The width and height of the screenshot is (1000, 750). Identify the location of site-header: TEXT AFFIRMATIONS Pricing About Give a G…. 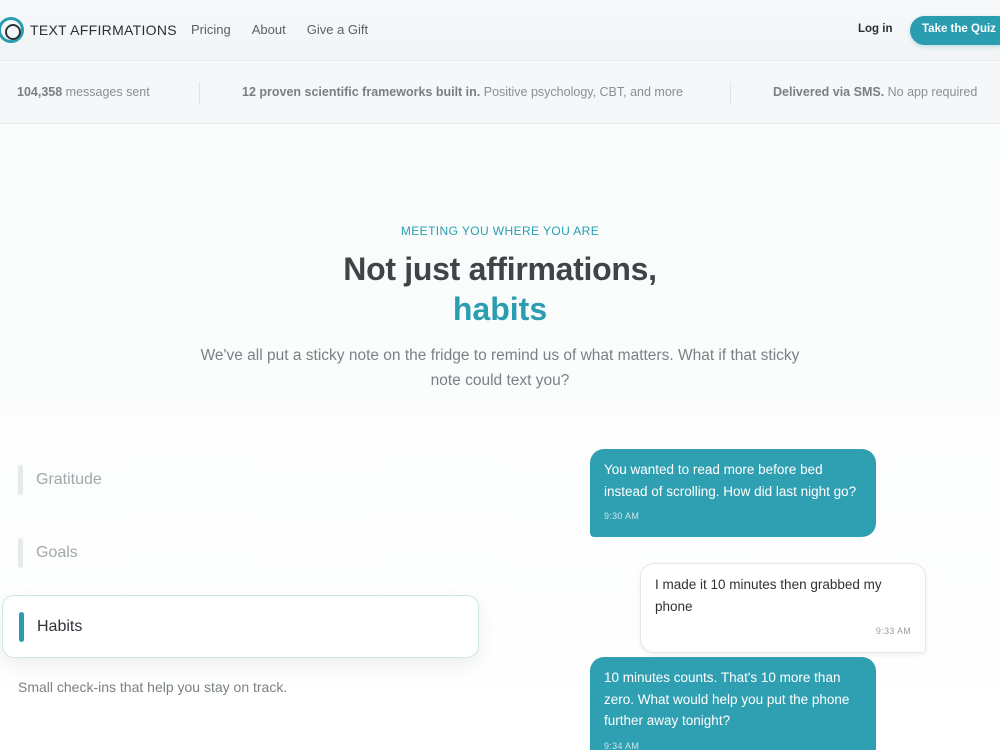
(500, 30).